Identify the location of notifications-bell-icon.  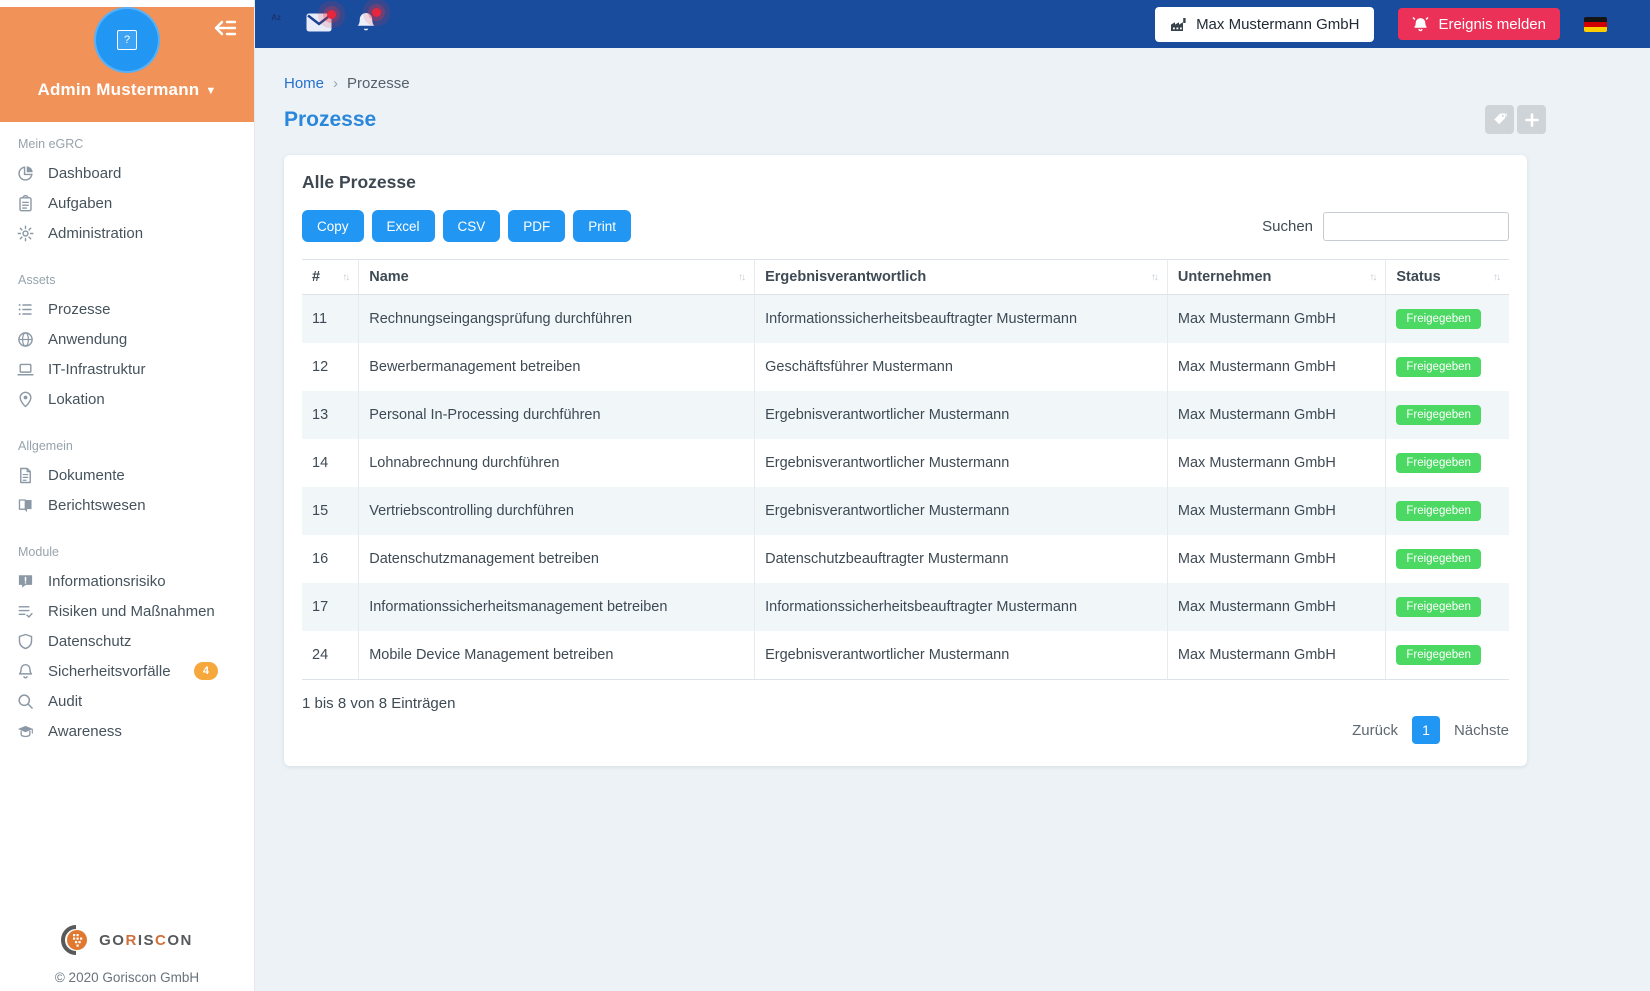
(368, 22).